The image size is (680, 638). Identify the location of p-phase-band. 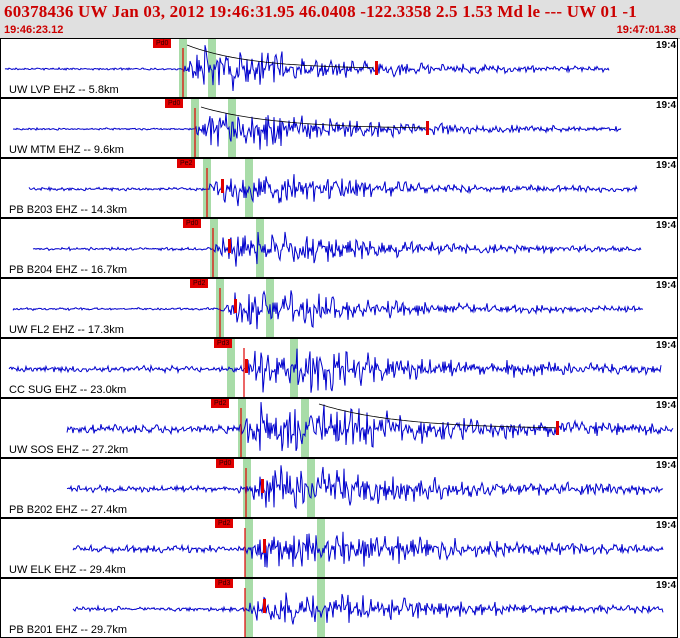
(214, 248).